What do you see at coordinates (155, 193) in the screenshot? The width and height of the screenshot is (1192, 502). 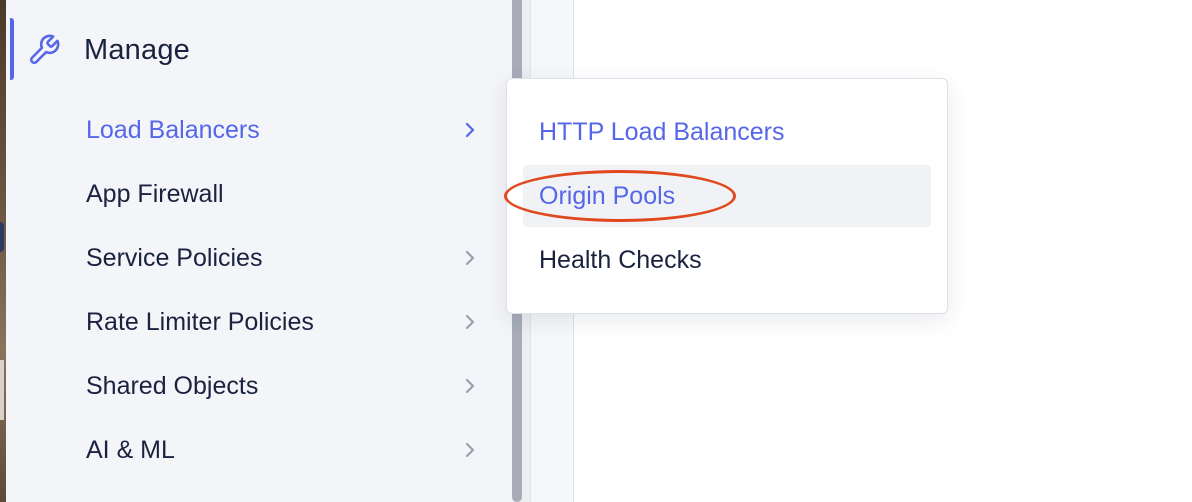 I see `sidebar-item-label: App Firewall` at bounding box center [155, 193].